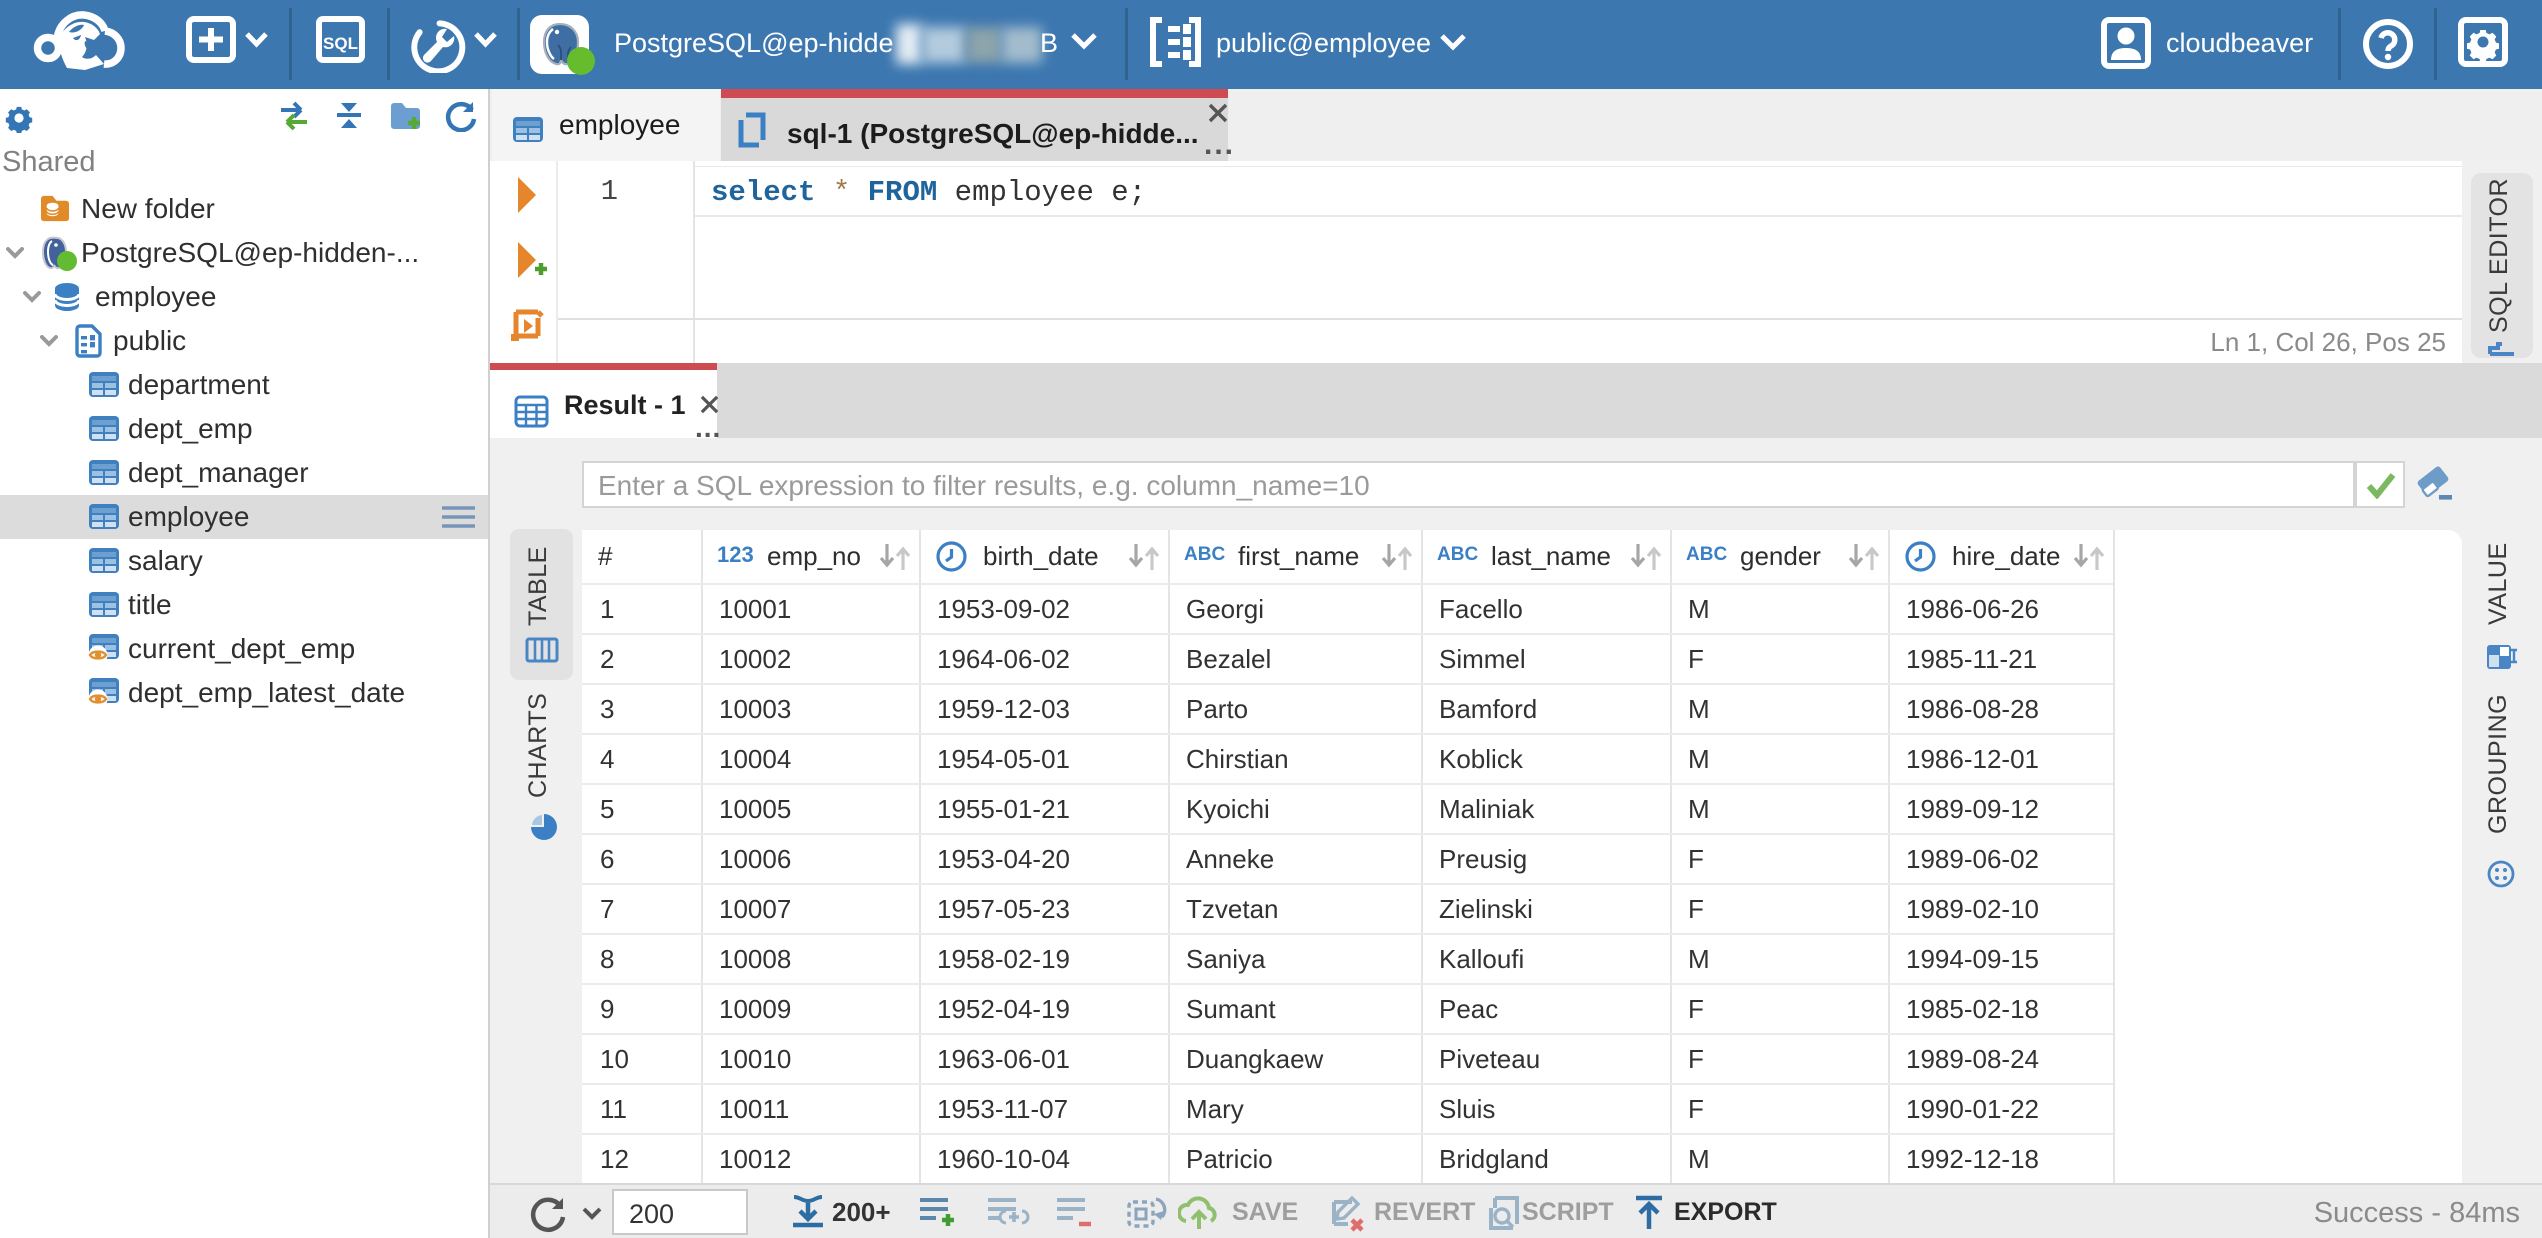  Describe the element at coordinates (340, 43) in the screenshot. I see `svg-text: SQL` at that location.